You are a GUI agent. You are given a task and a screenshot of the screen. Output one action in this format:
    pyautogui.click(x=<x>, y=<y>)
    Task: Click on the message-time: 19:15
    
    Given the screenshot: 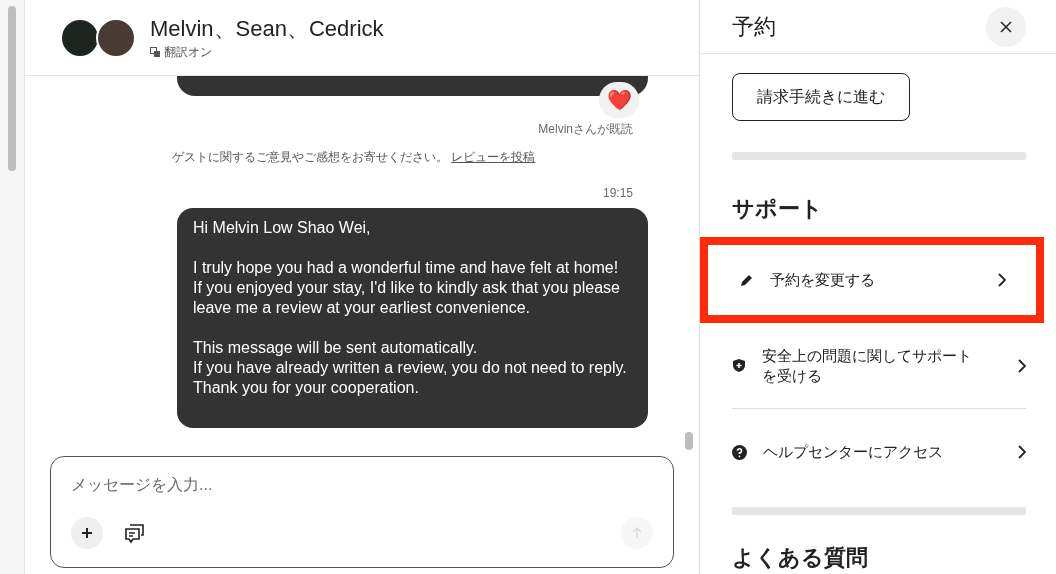 What is the action you would take?
    pyautogui.click(x=617, y=193)
    